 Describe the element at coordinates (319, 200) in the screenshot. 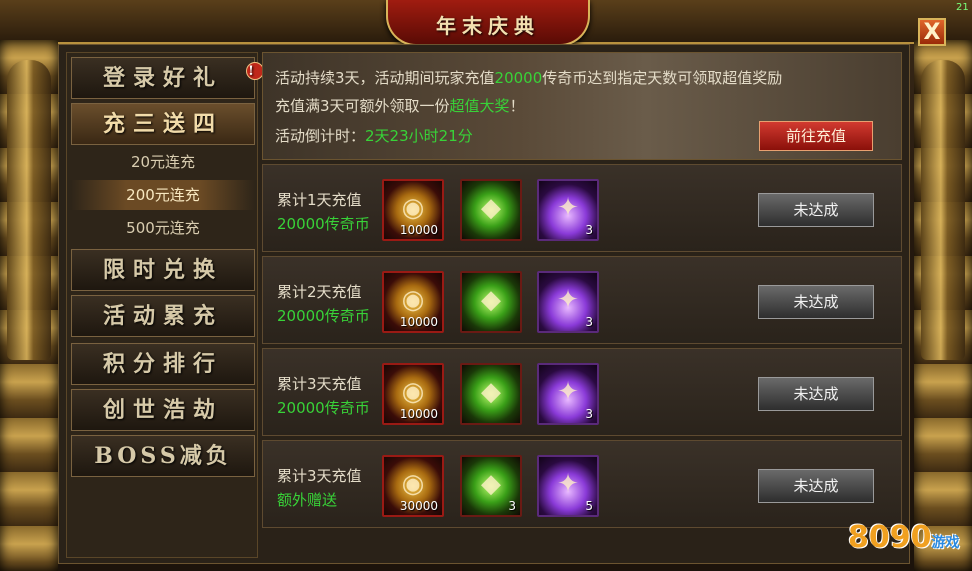

I see `reward-title: 累计1天充值` at that location.